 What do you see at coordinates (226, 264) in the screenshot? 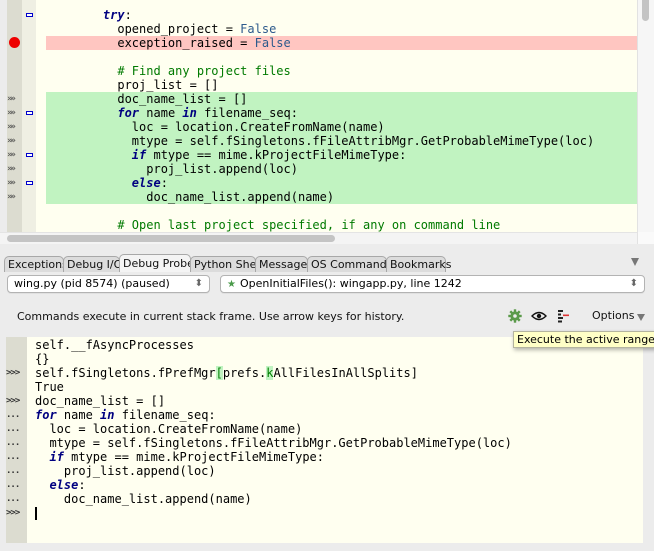
I see `tab-python-shell: Python Shell` at bounding box center [226, 264].